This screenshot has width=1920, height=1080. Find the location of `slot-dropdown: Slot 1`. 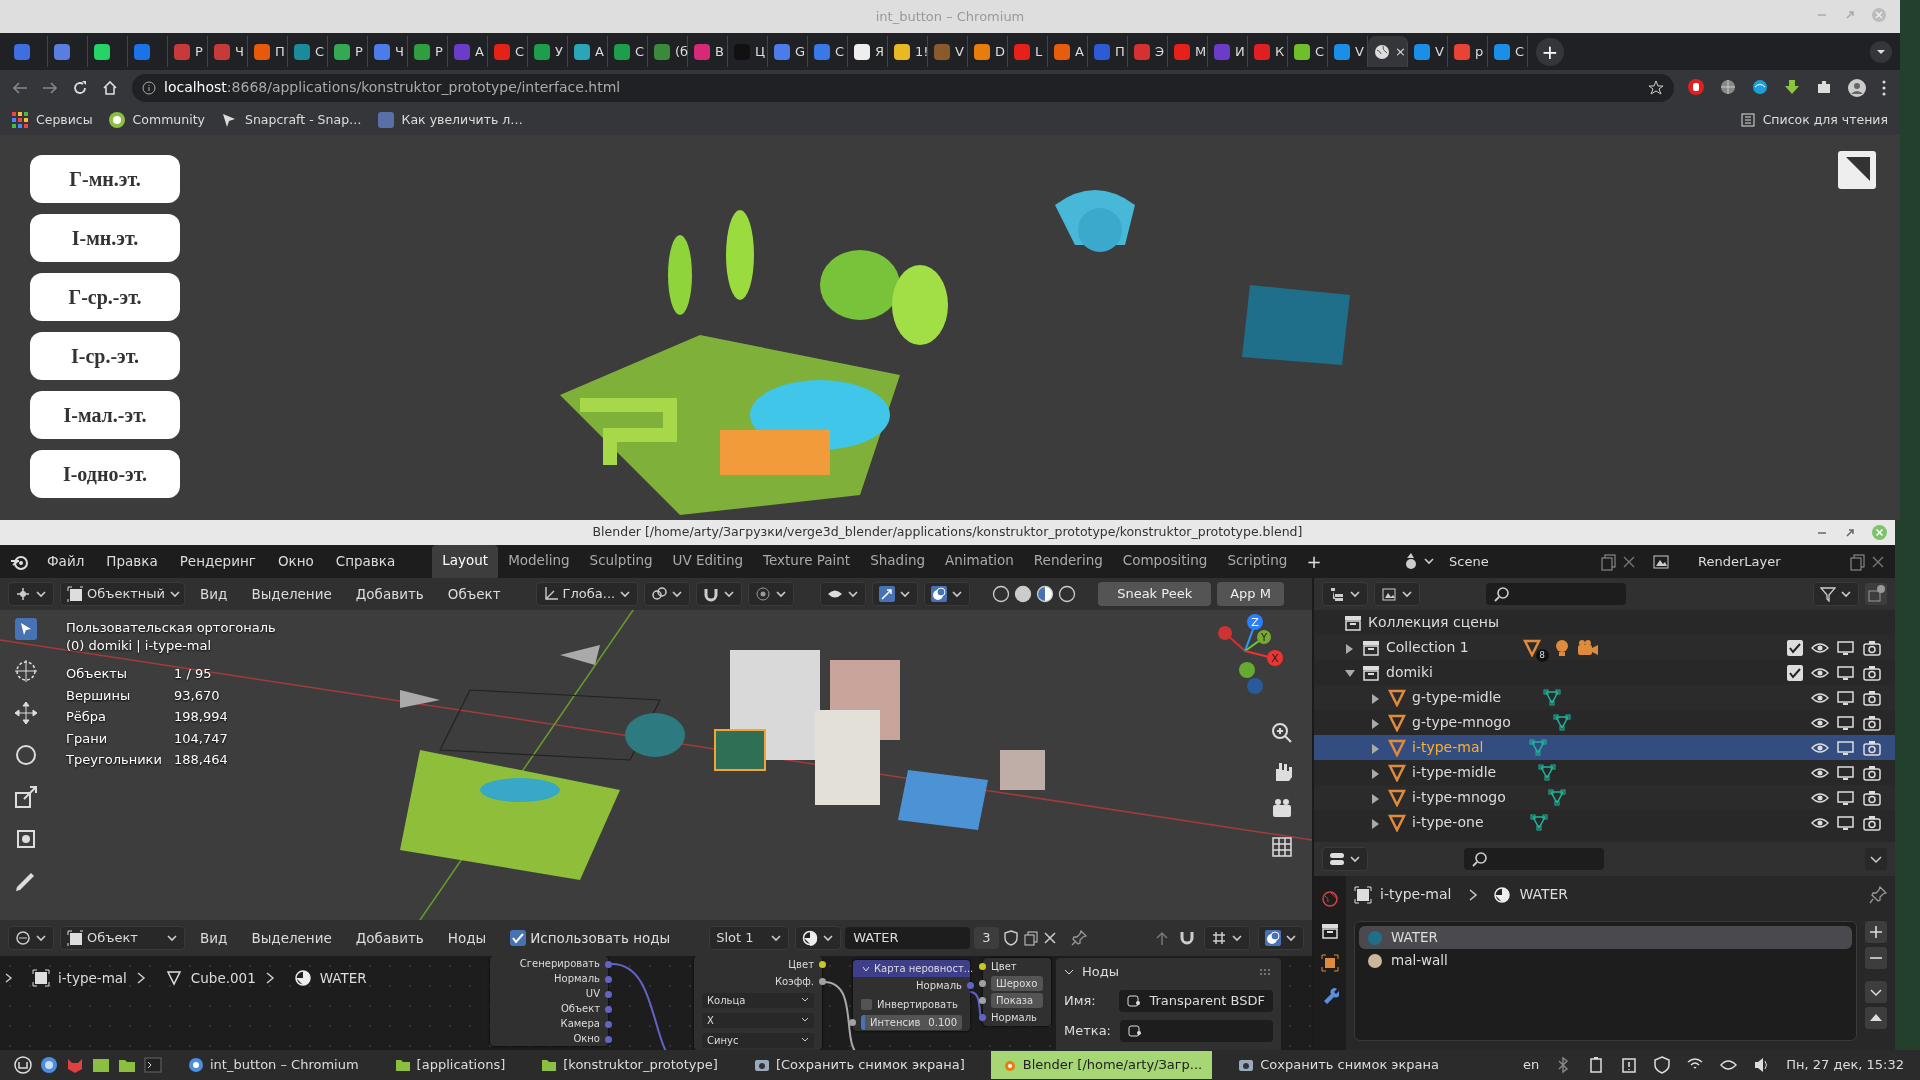

slot-dropdown: Slot 1 is located at coordinates (749, 938).